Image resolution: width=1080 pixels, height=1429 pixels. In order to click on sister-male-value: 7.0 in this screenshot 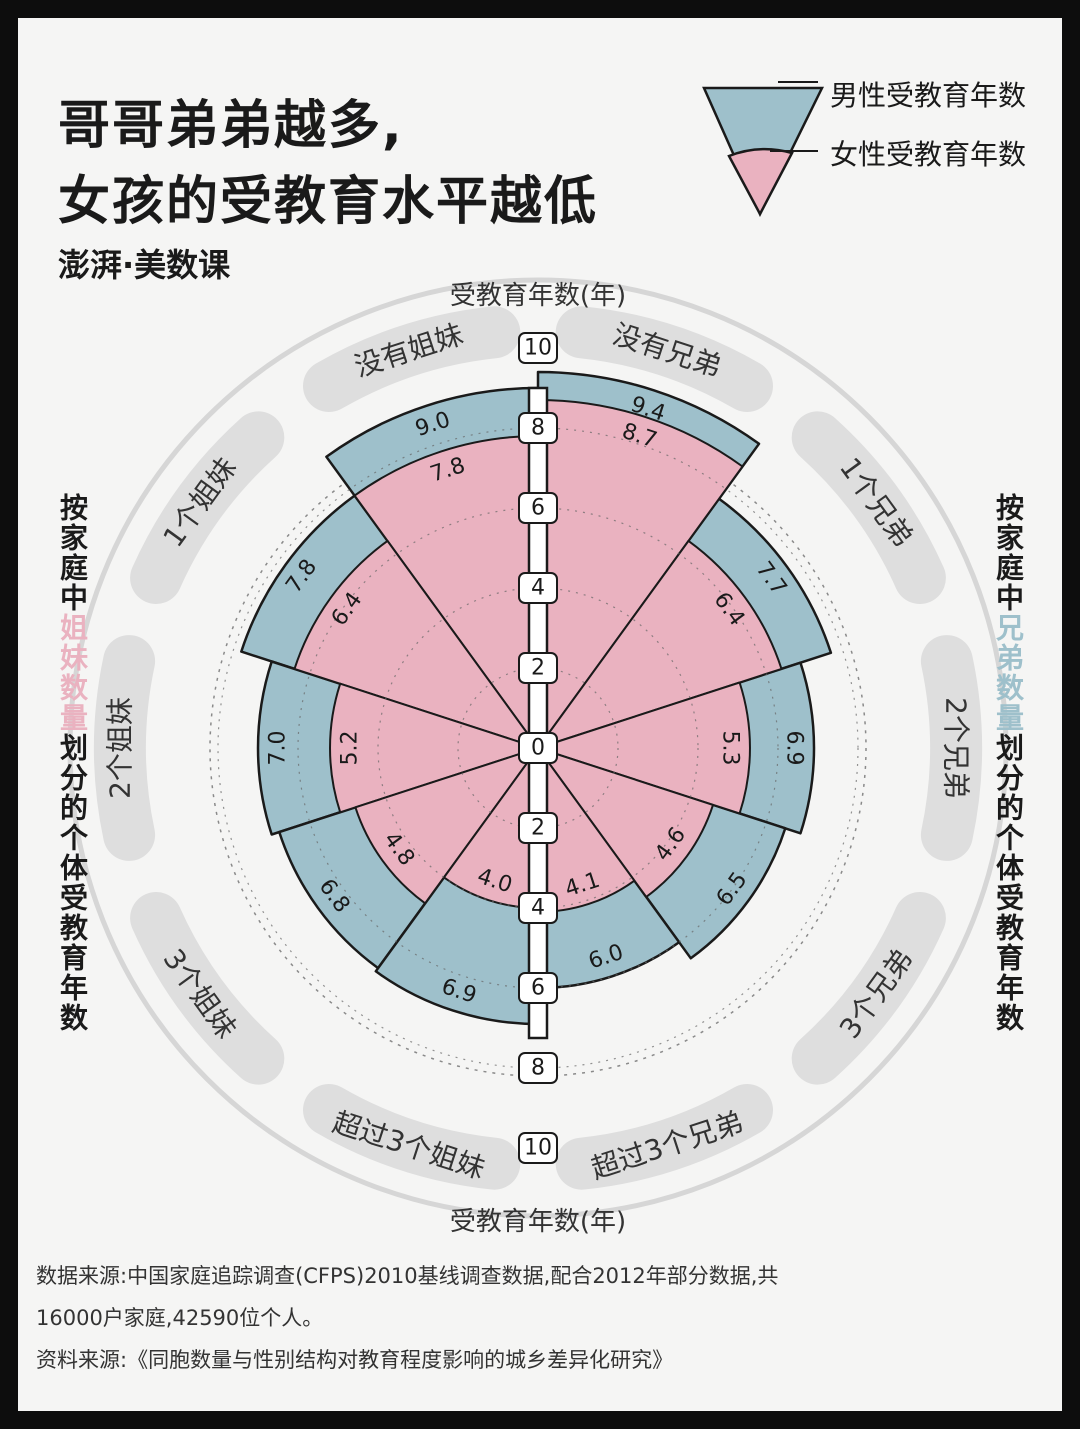, I will do `click(278, 748)`.